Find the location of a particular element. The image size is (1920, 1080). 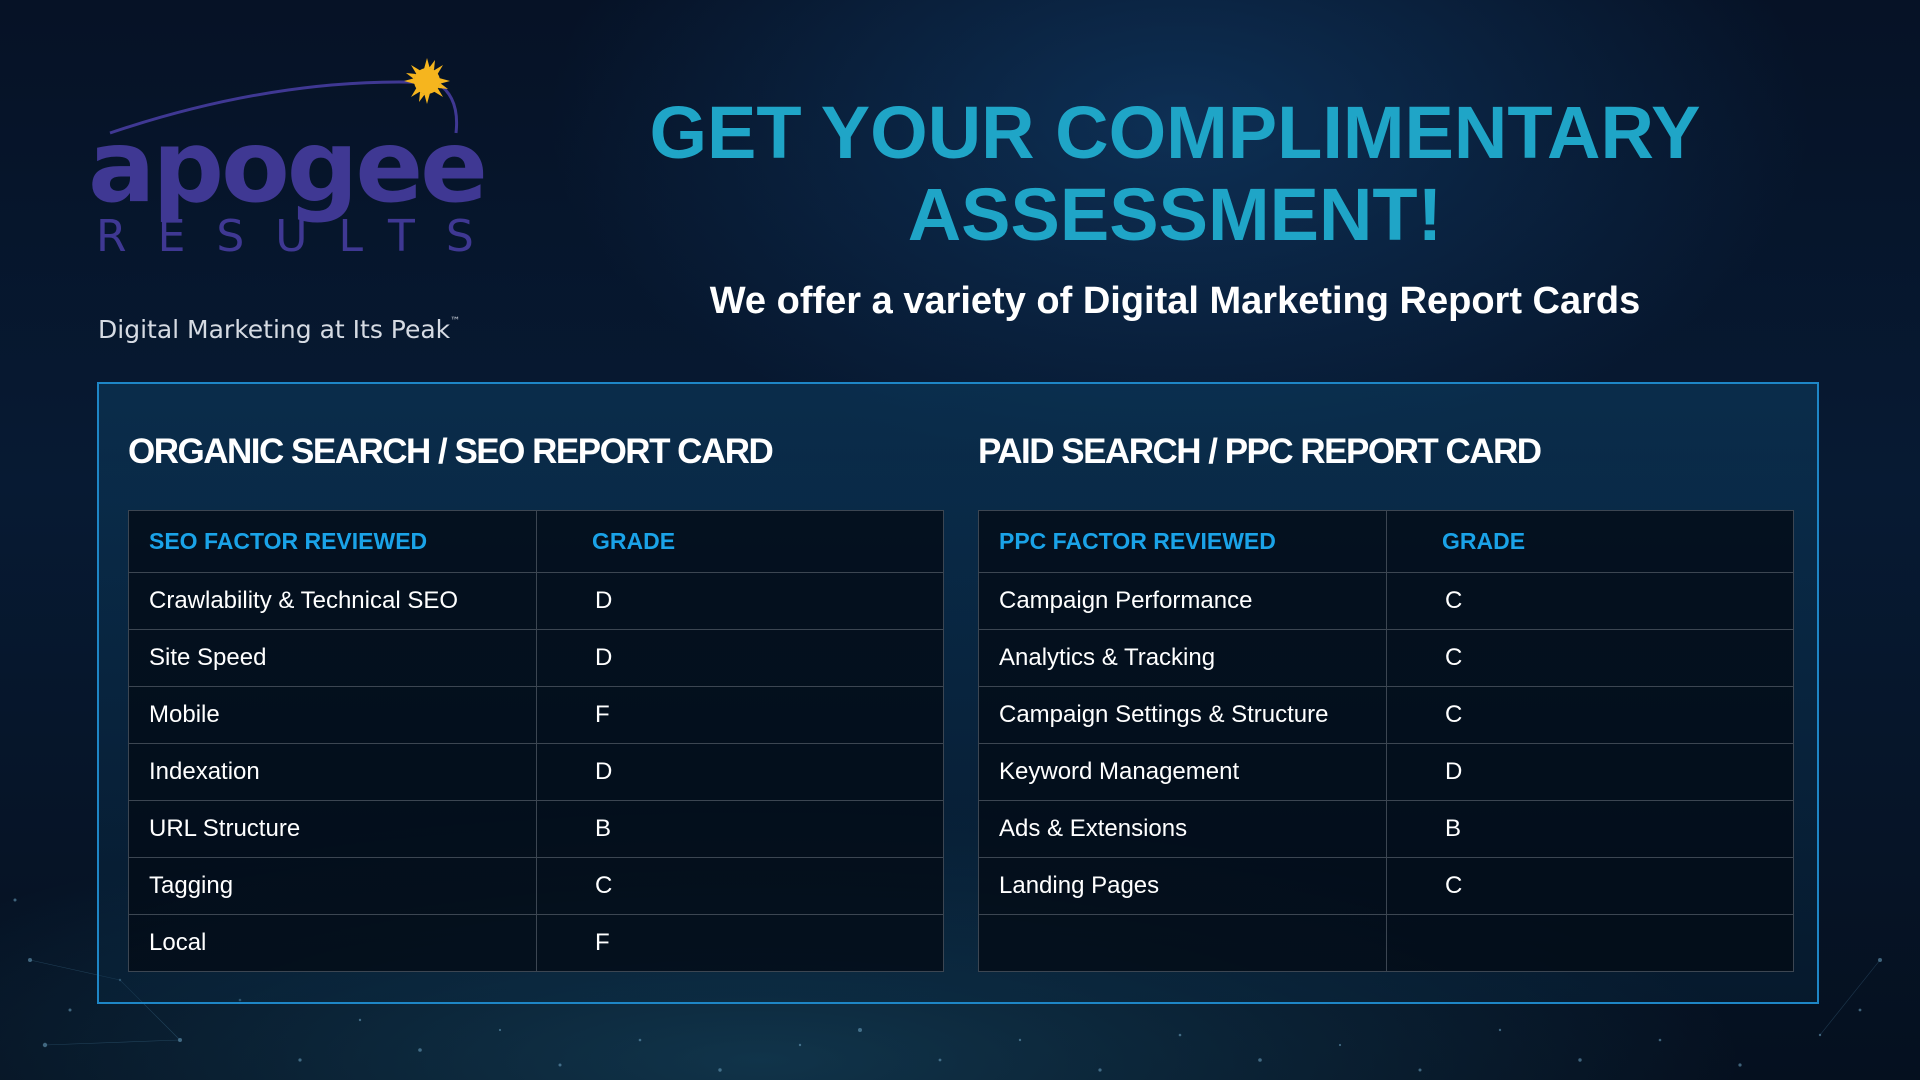

table-row: Landing Pages C is located at coordinates (1386, 886).